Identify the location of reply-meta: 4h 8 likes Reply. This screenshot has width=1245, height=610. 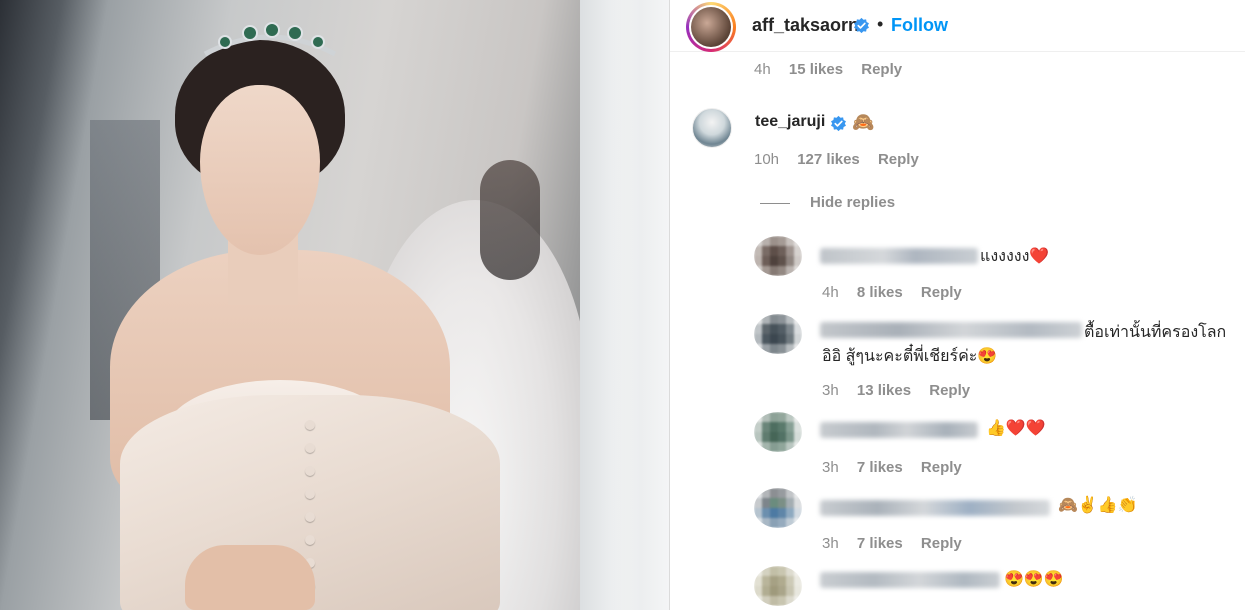
(899, 292).